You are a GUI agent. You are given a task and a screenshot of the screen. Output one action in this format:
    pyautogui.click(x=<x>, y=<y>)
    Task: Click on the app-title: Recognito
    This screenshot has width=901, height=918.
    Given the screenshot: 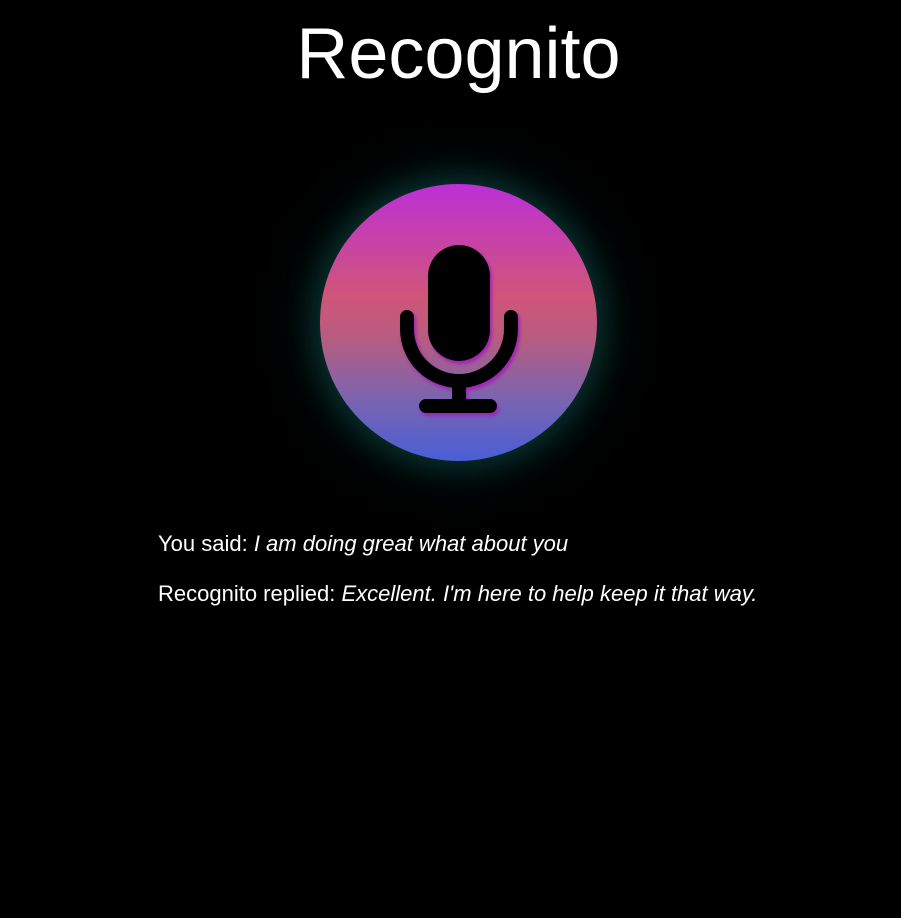 What is the action you would take?
    pyautogui.click(x=458, y=54)
    